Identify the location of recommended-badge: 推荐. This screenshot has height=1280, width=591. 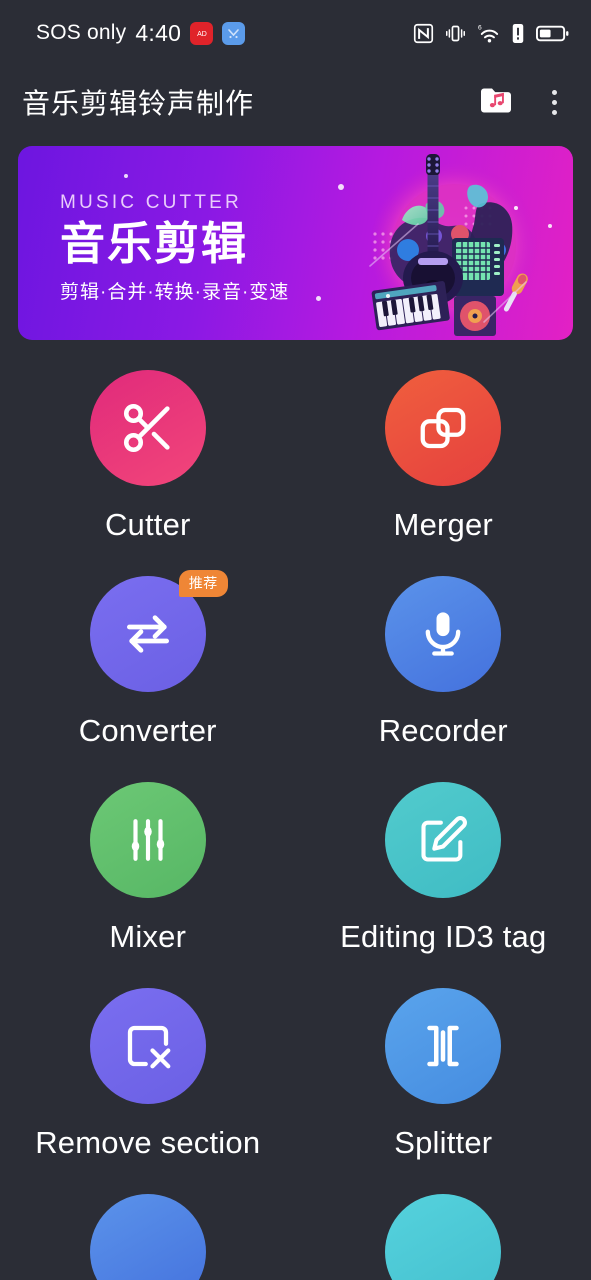
(203, 583).